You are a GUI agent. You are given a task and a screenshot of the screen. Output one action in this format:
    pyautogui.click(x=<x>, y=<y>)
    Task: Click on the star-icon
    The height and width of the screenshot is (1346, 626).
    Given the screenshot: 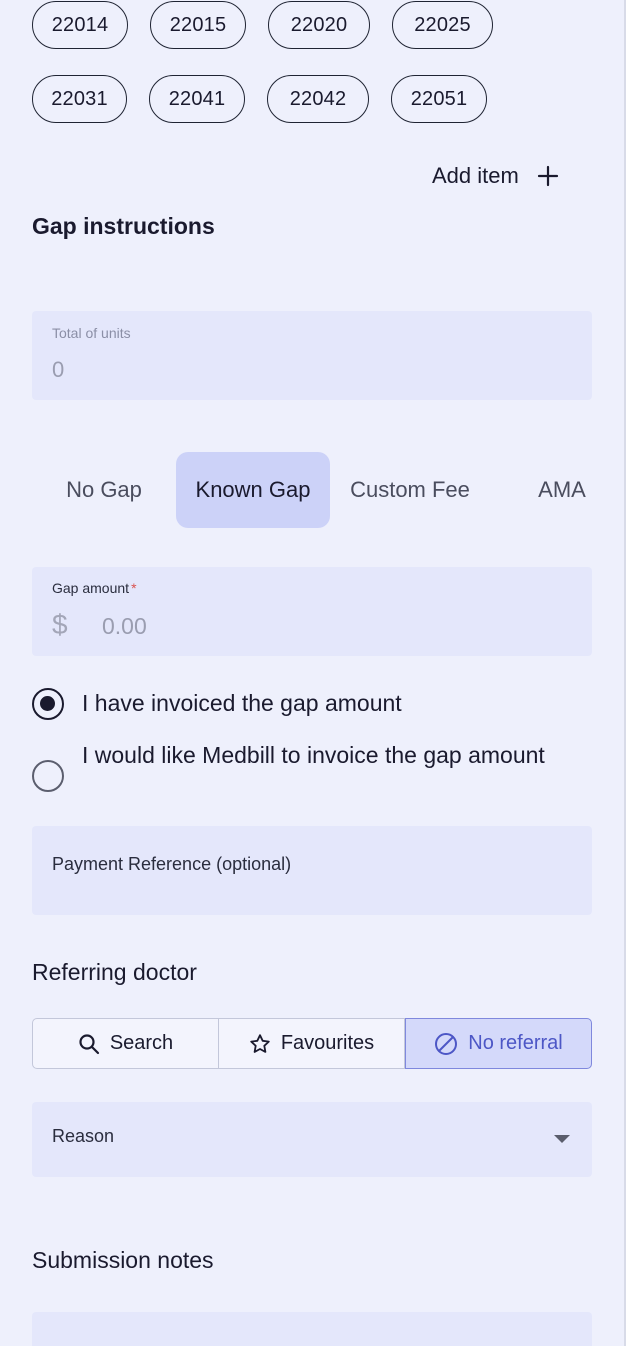 What is the action you would take?
    pyautogui.click(x=260, y=1044)
    